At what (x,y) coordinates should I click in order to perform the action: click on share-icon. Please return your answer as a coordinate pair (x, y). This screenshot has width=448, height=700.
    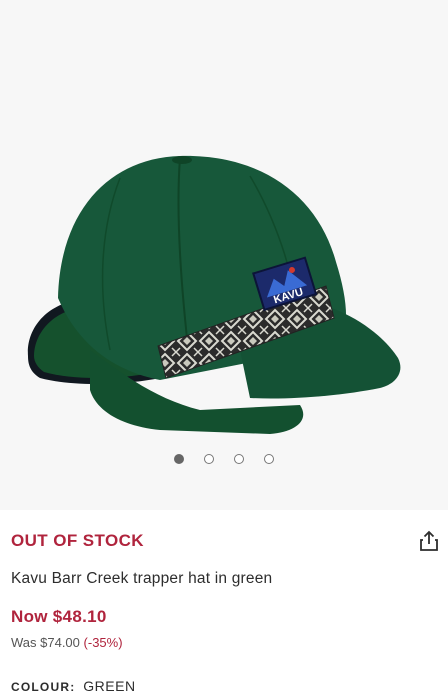
    Looking at the image, I should click on (429, 541).